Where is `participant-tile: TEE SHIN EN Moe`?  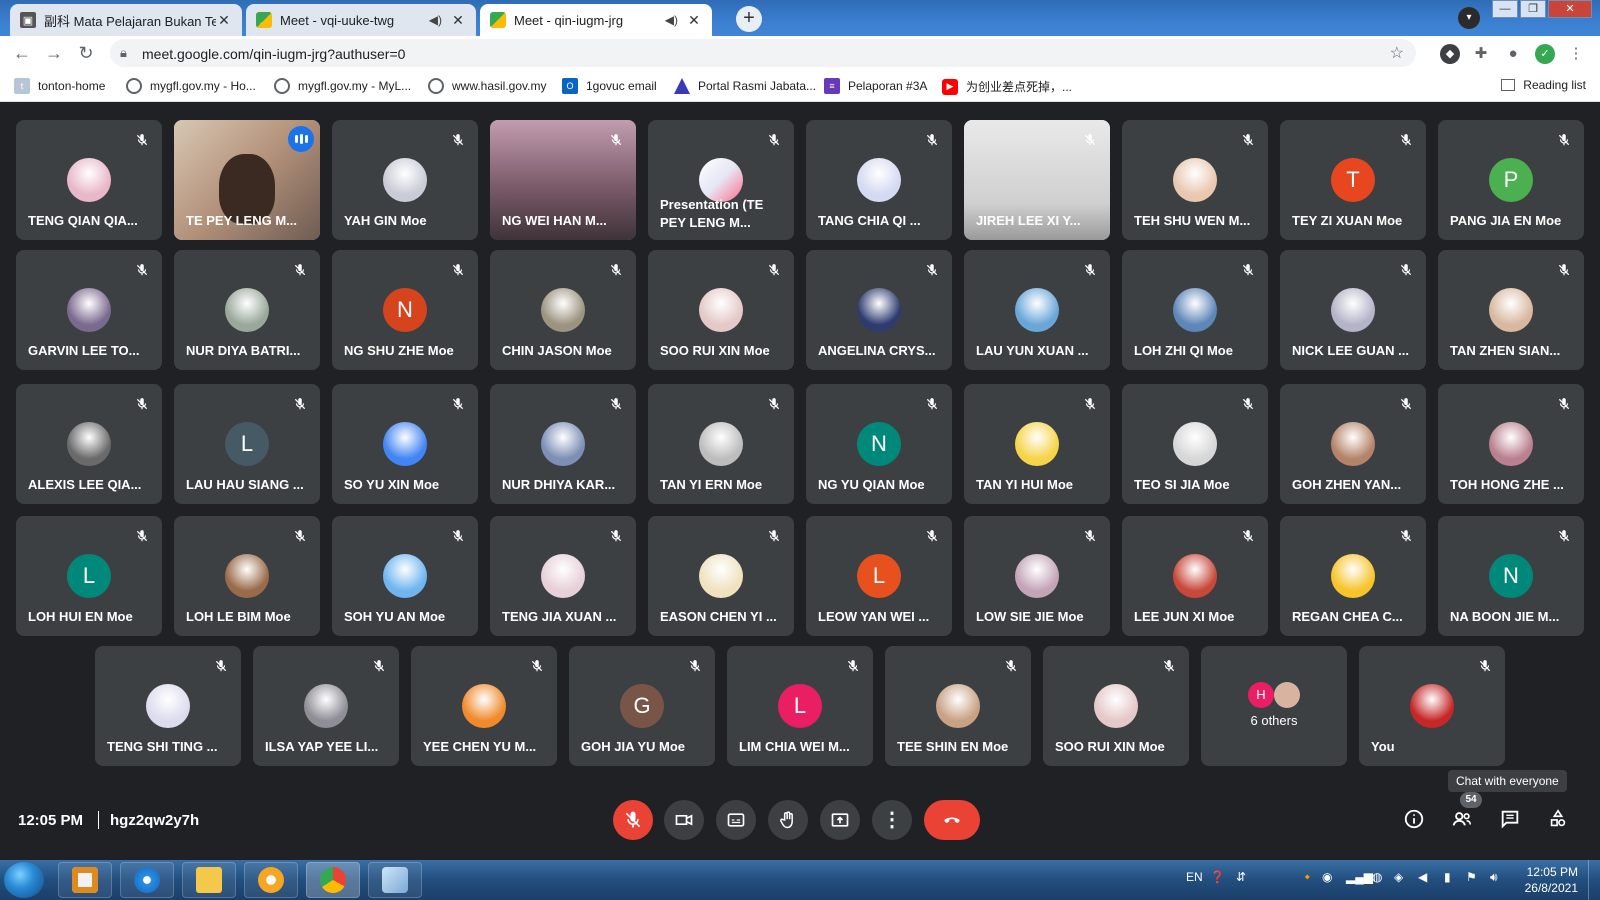 participant-tile: TEE SHIN EN Moe is located at coordinates (958, 706).